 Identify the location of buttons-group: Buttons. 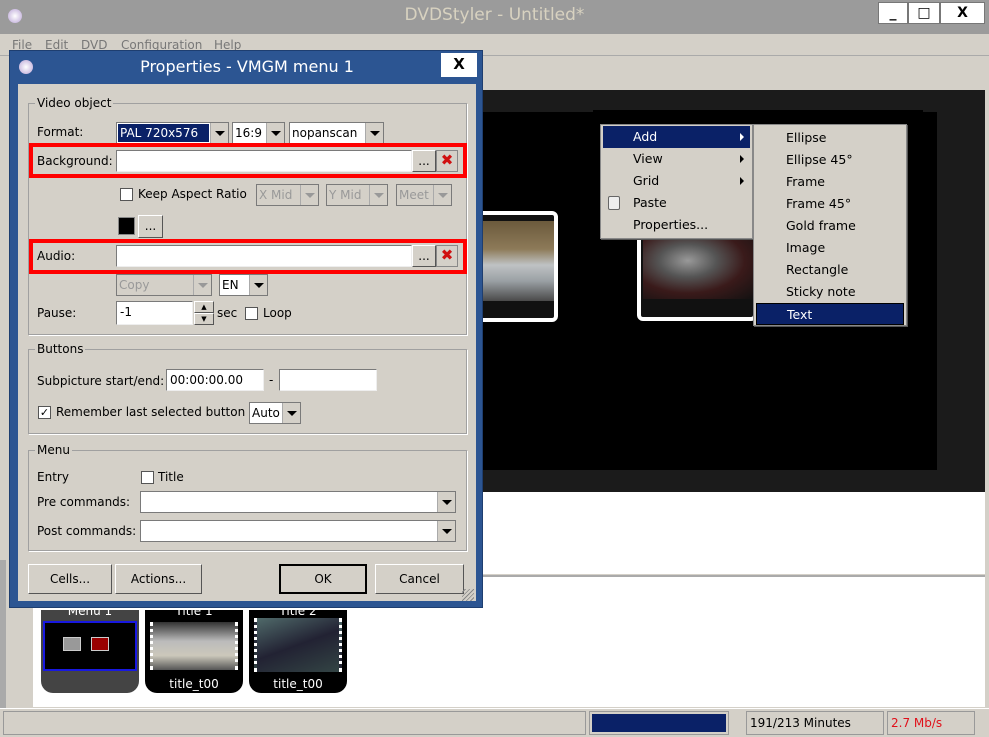
(247, 388).